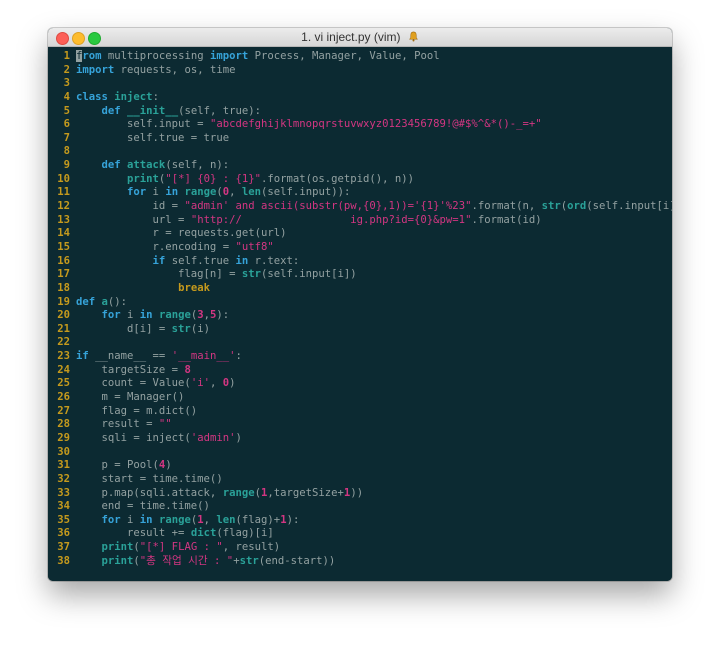 The image size is (720, 651). I want to click on code-line: 34 end = time.time(), so click(360, 507).